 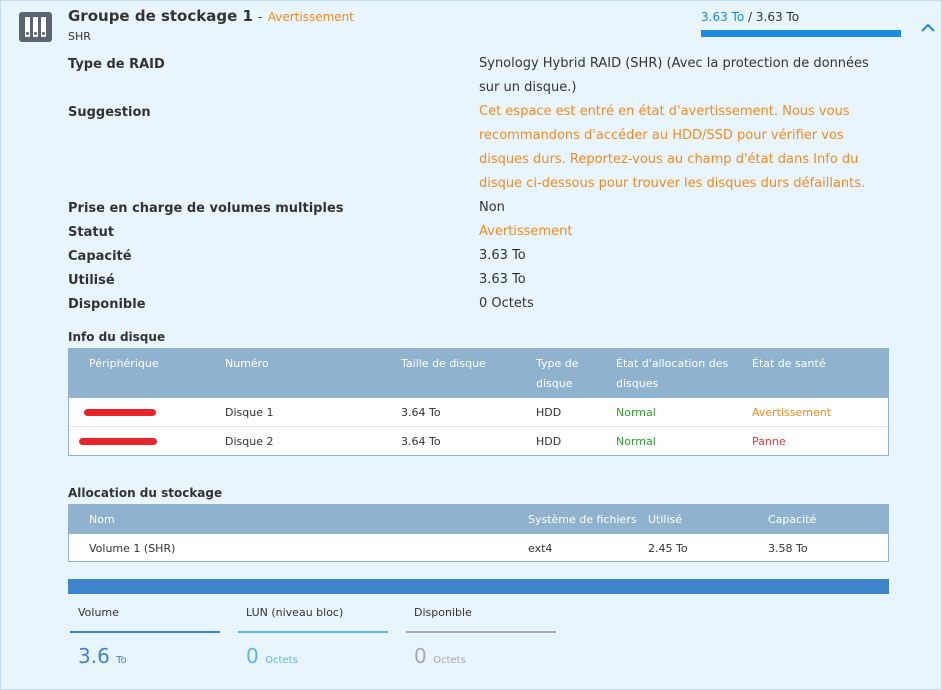 What do you see at coordinates (777, 17) in the screenshot?
I see `usage-total: 3.63 To` at bounding box center [777, 17].